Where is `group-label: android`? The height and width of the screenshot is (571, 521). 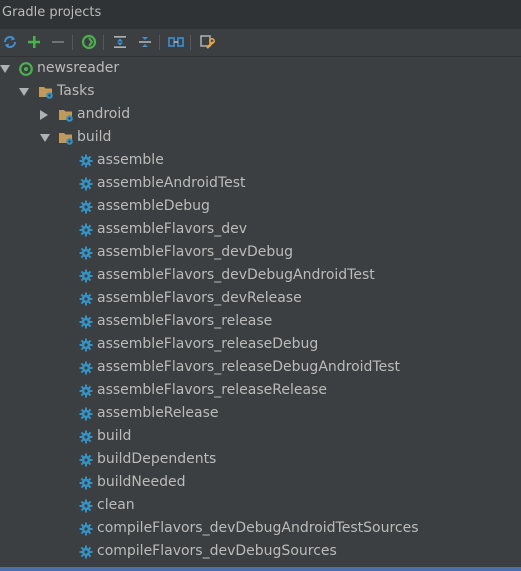 group-label: android is located at coordinates (104, 114).